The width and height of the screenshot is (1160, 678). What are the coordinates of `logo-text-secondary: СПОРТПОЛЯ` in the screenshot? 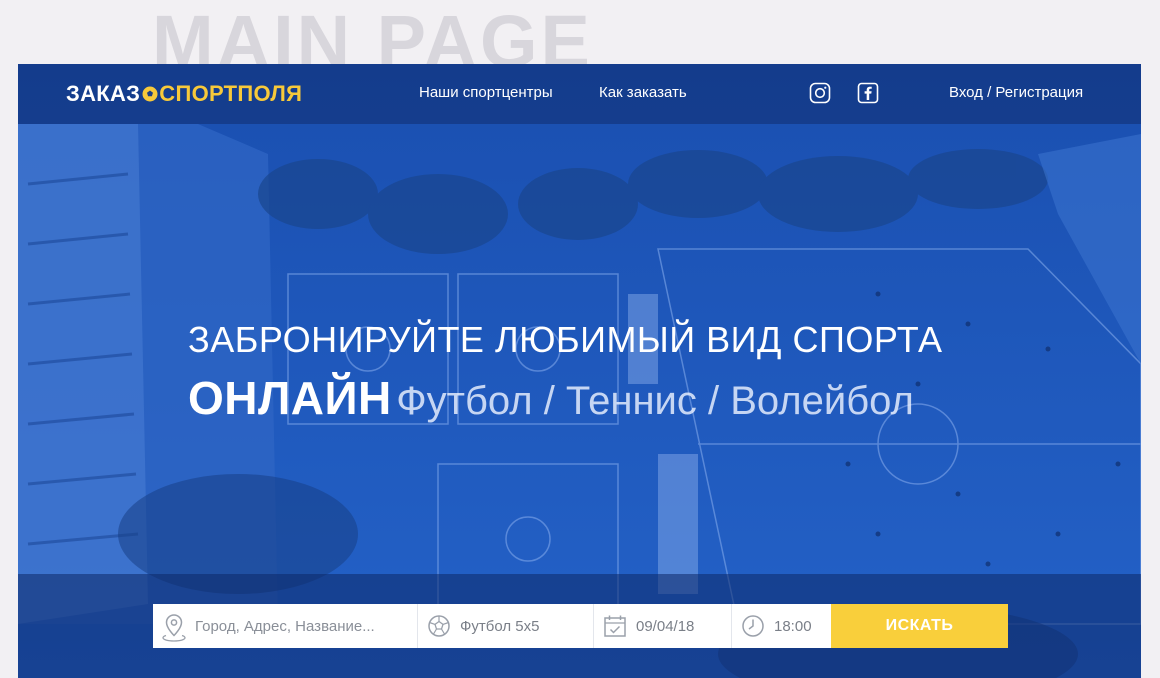 It's located at (231, 93).